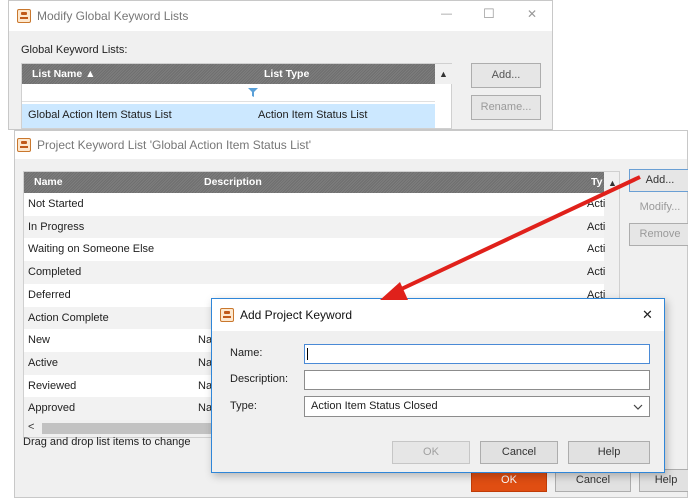 This screenshot has width=688, height=498. Describe the element at coordinates (390, 182) in the screenshot. I see `column-header-description: Description` at that location.